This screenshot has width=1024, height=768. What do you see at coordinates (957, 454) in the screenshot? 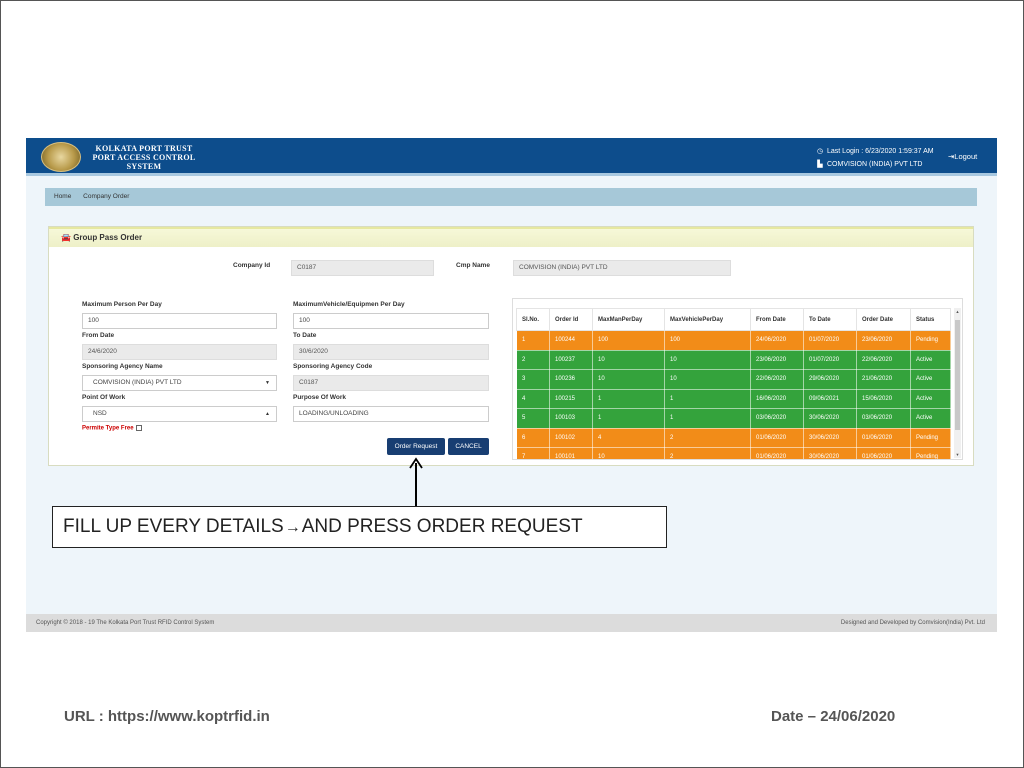
I see `scroll-down-icon: ▼` at bounding box center [957, 454].